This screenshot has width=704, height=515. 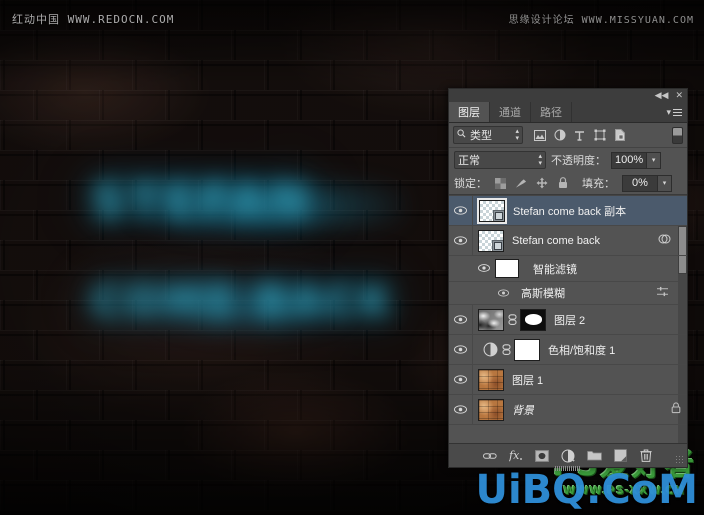 I want to click on brick-texture-thumb, so click(x=491, y=409).